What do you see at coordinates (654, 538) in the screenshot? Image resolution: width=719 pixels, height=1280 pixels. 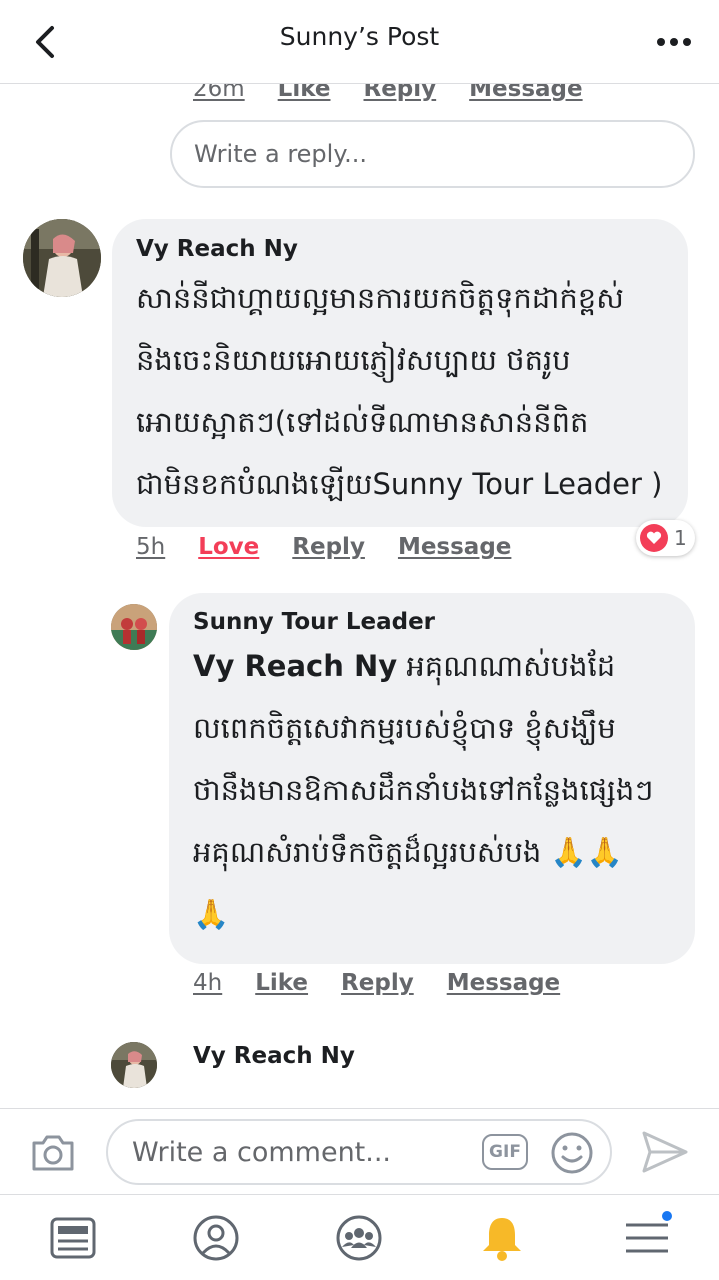 I see `heart-icon` at bounding box center [654, 538].